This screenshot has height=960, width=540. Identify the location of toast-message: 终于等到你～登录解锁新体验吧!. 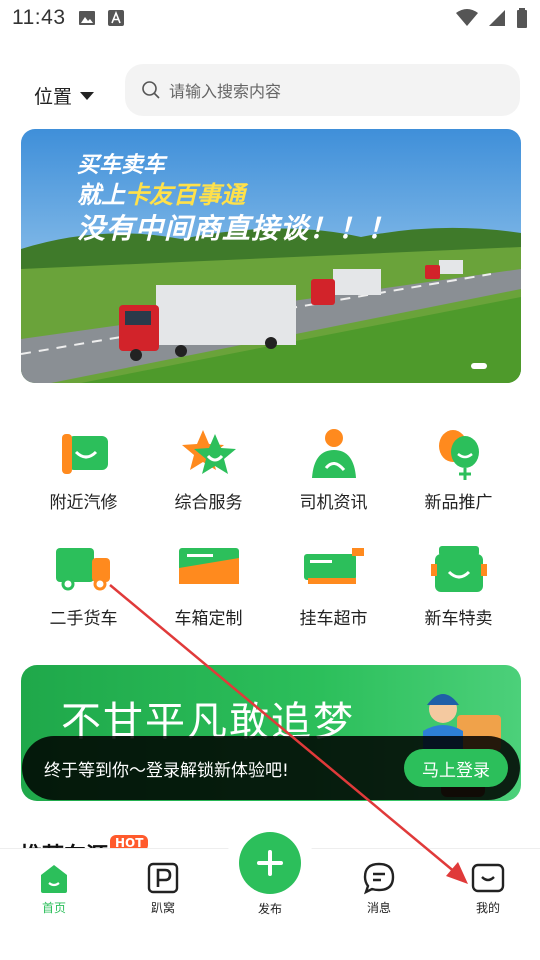
(166, 770).